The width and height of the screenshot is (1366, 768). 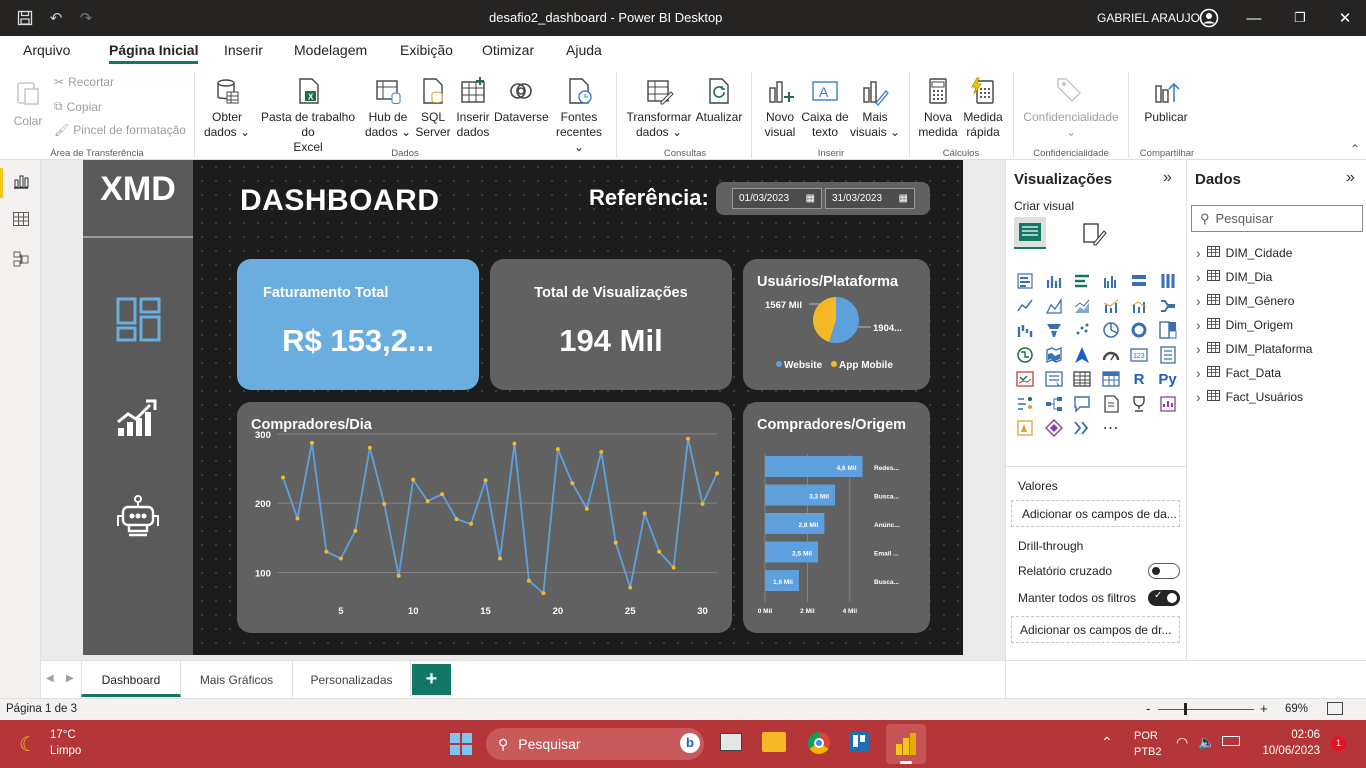 I want to click on powerbi-taskbar-button, so click(x=906, y=744).